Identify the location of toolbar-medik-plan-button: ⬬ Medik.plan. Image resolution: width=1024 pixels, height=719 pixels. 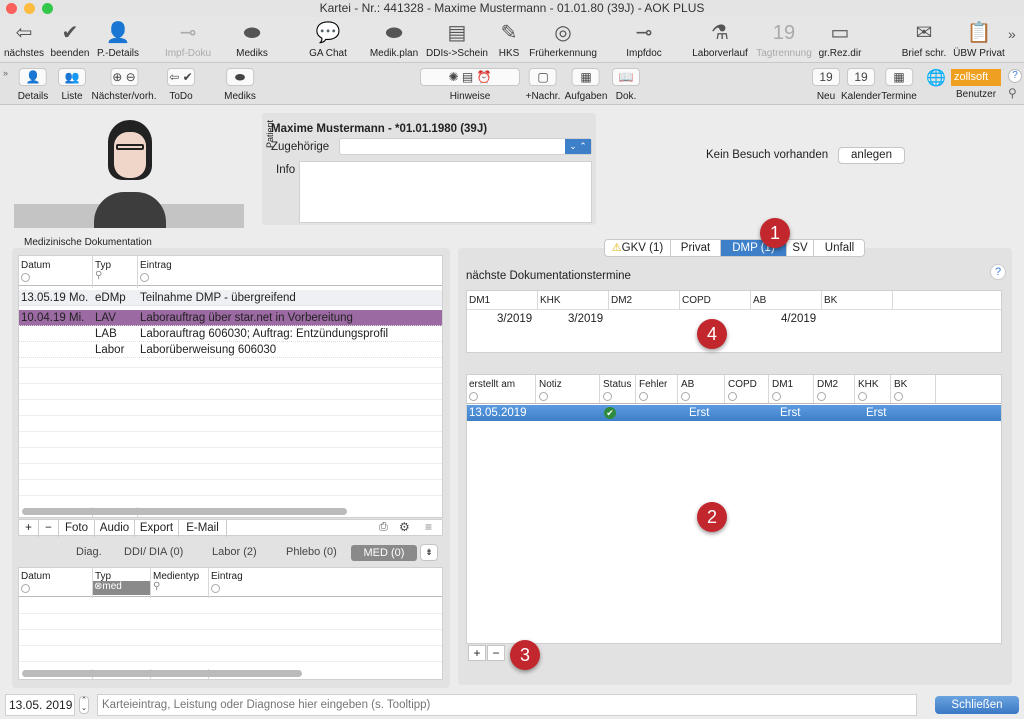
(394, 39).